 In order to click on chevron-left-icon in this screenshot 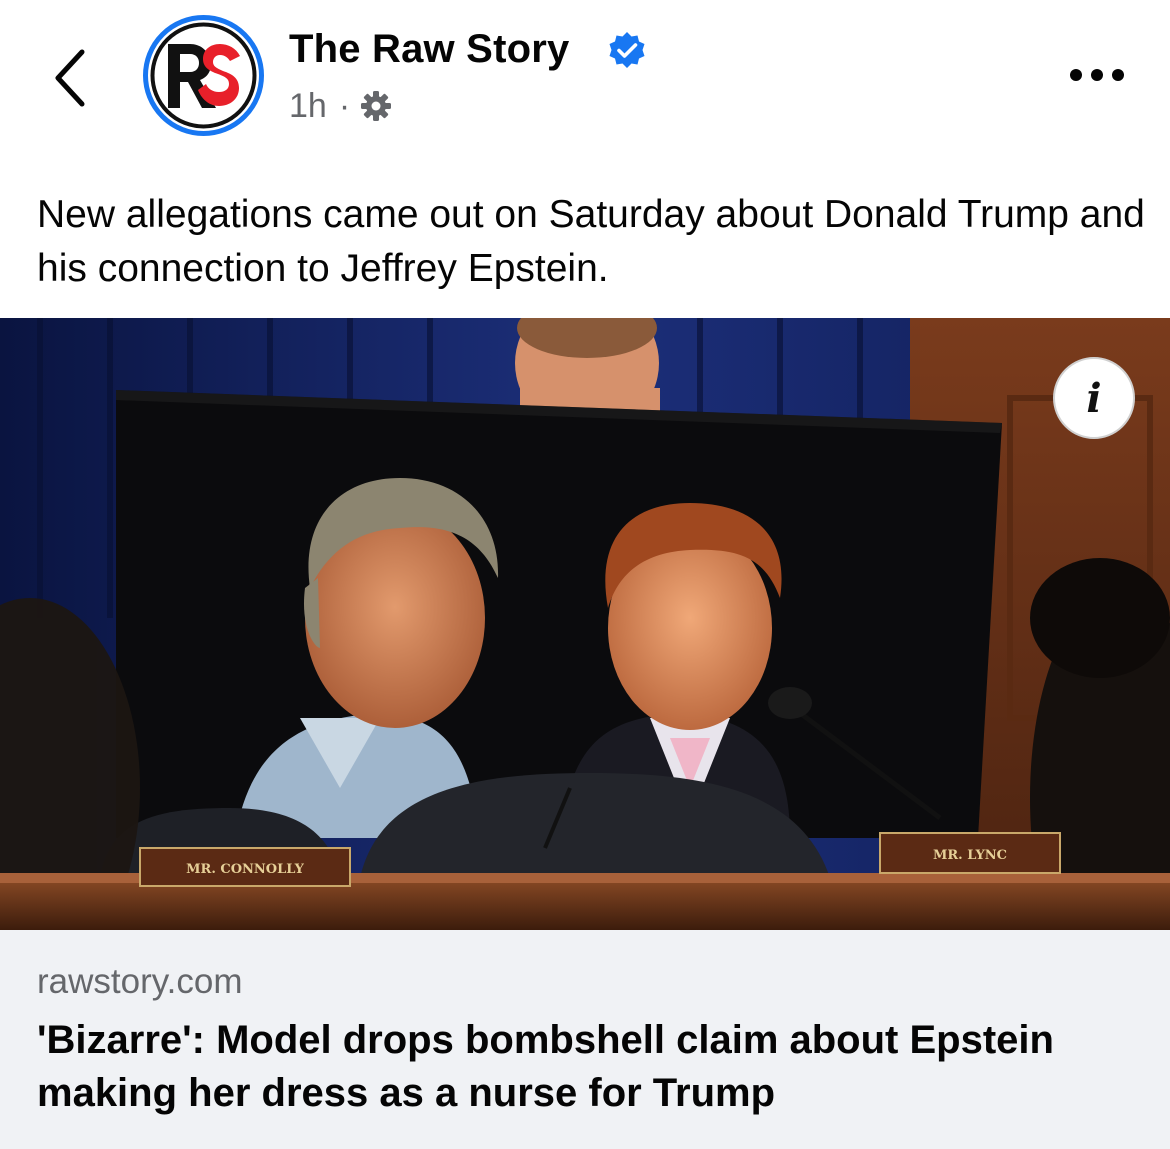, I will do `click(70, 78)`.